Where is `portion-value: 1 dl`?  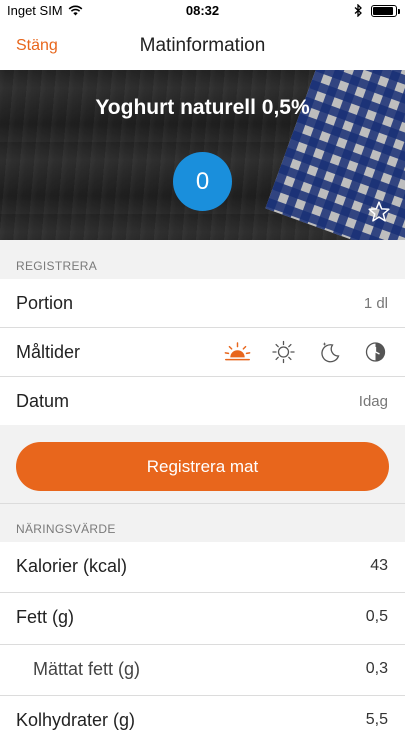
portion-value: 1 dl is located at coordinates (375, 303).